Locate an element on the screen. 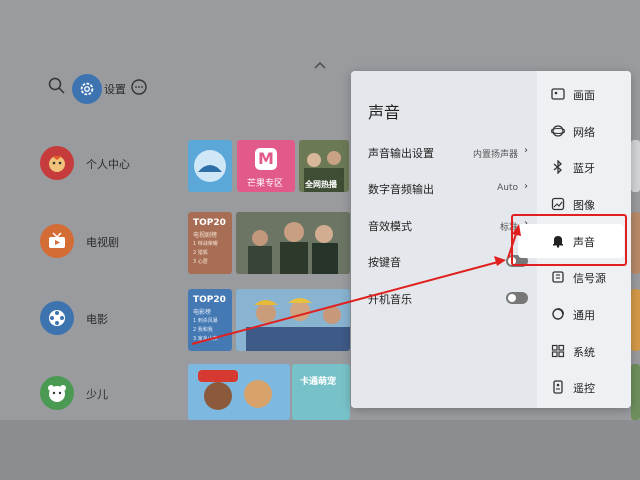  message-icon is located at coordinates (139, 87).